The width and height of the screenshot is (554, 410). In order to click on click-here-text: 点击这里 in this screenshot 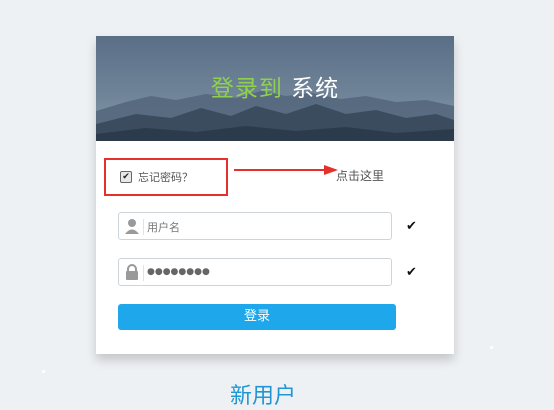, I will do `click(360, 176)`.